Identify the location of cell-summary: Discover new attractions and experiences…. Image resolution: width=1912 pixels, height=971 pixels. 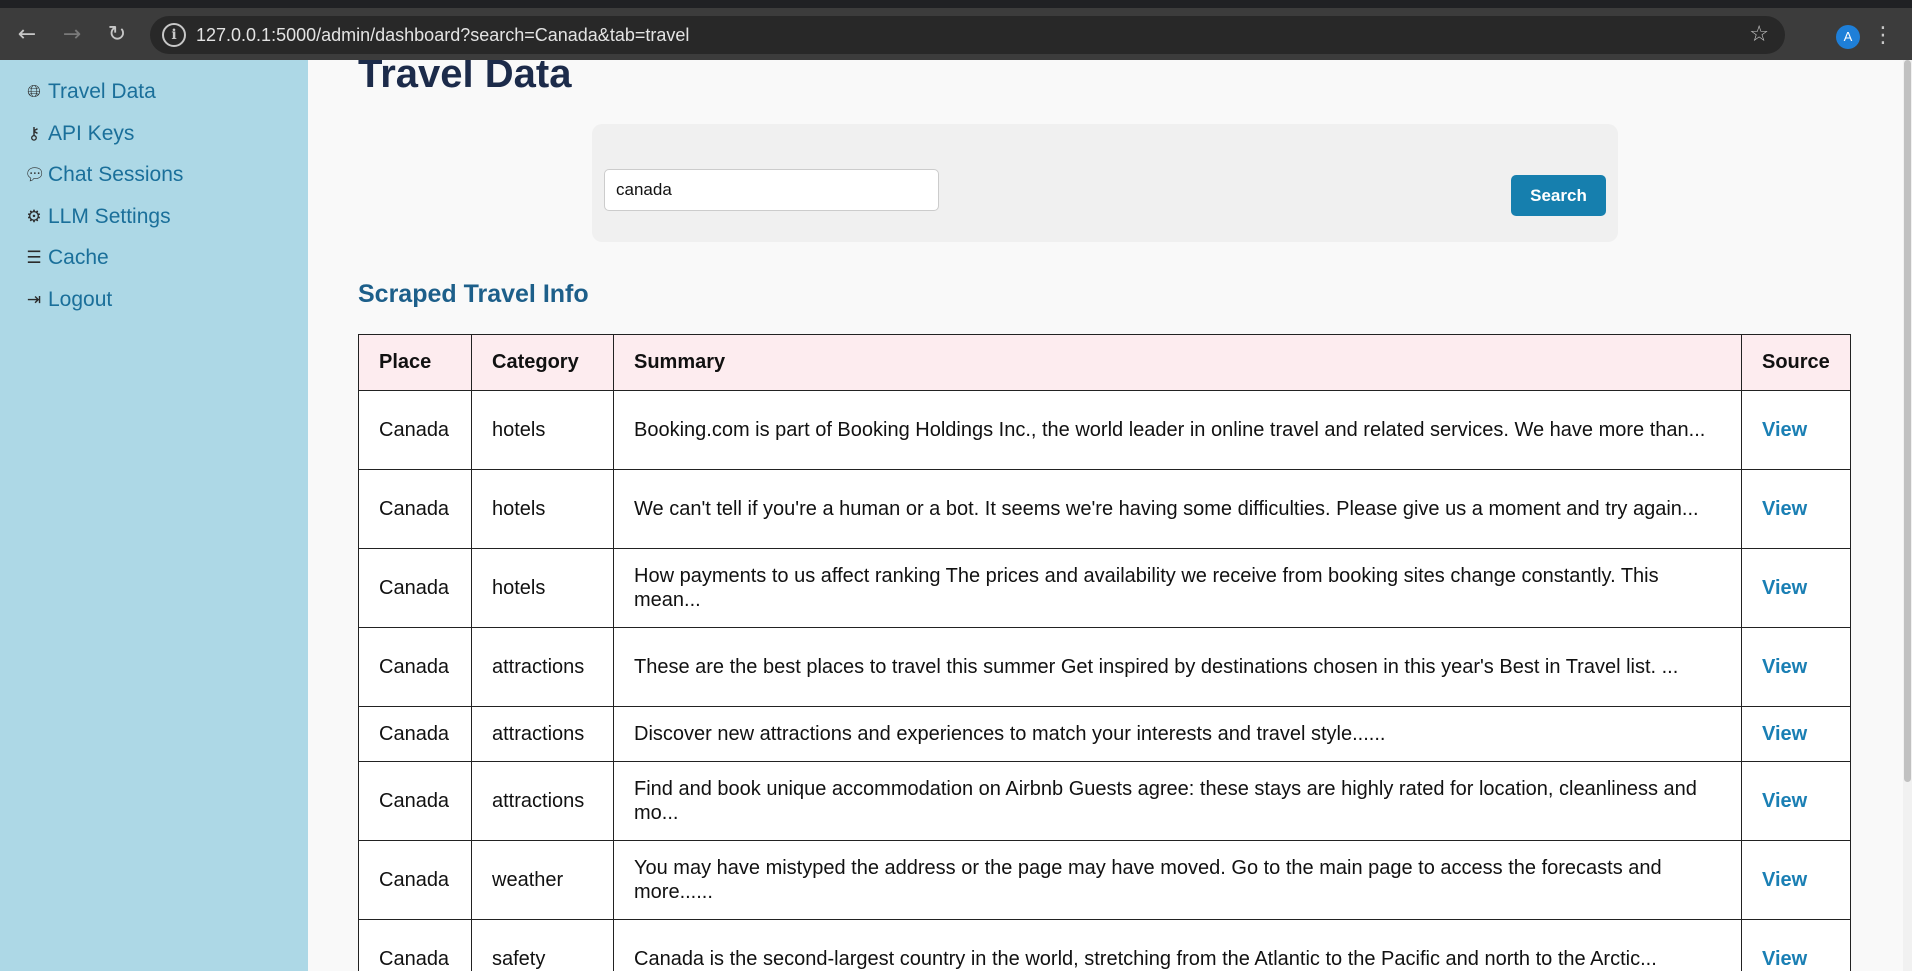
(1177, 734).